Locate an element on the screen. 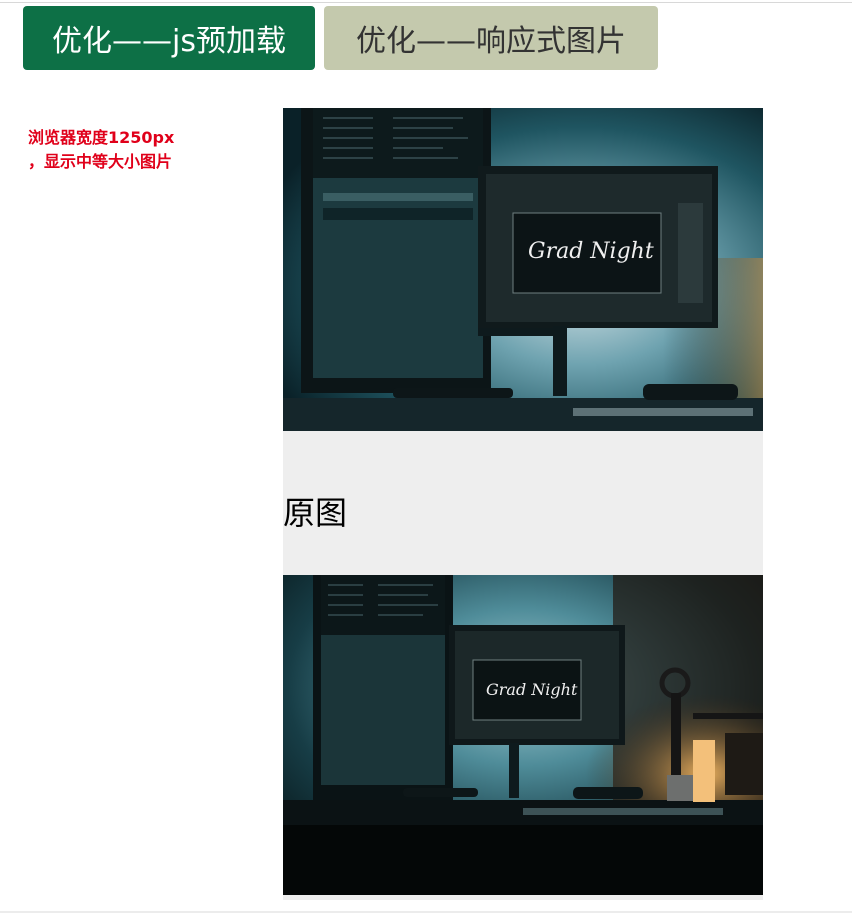 Image resolution: width=852 pixels, height=915 pixels. tab-js-preload: 优化——js预加载 is located at coordinates (169, 38).